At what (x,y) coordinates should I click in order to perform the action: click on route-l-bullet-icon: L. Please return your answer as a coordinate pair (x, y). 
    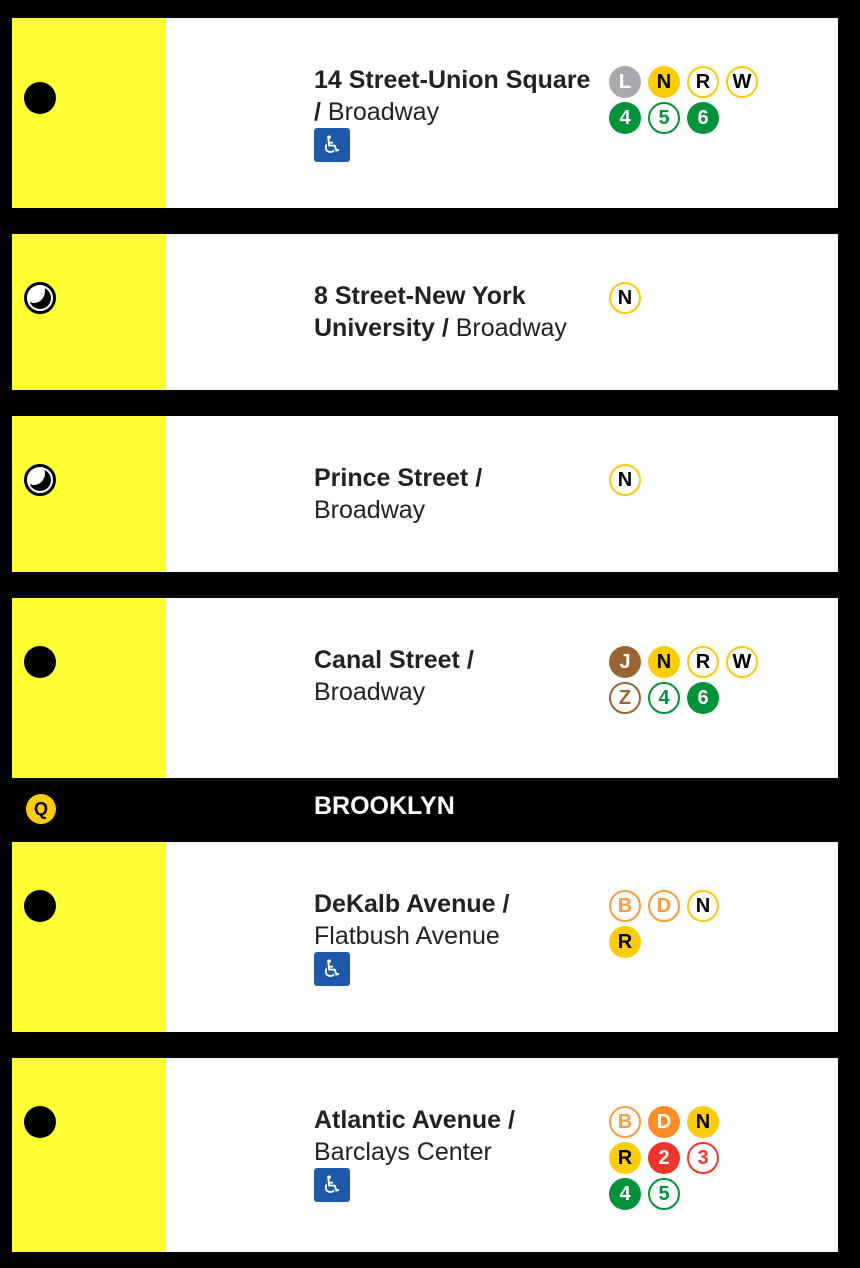
    Looking at the image, I should click on (625, 82).